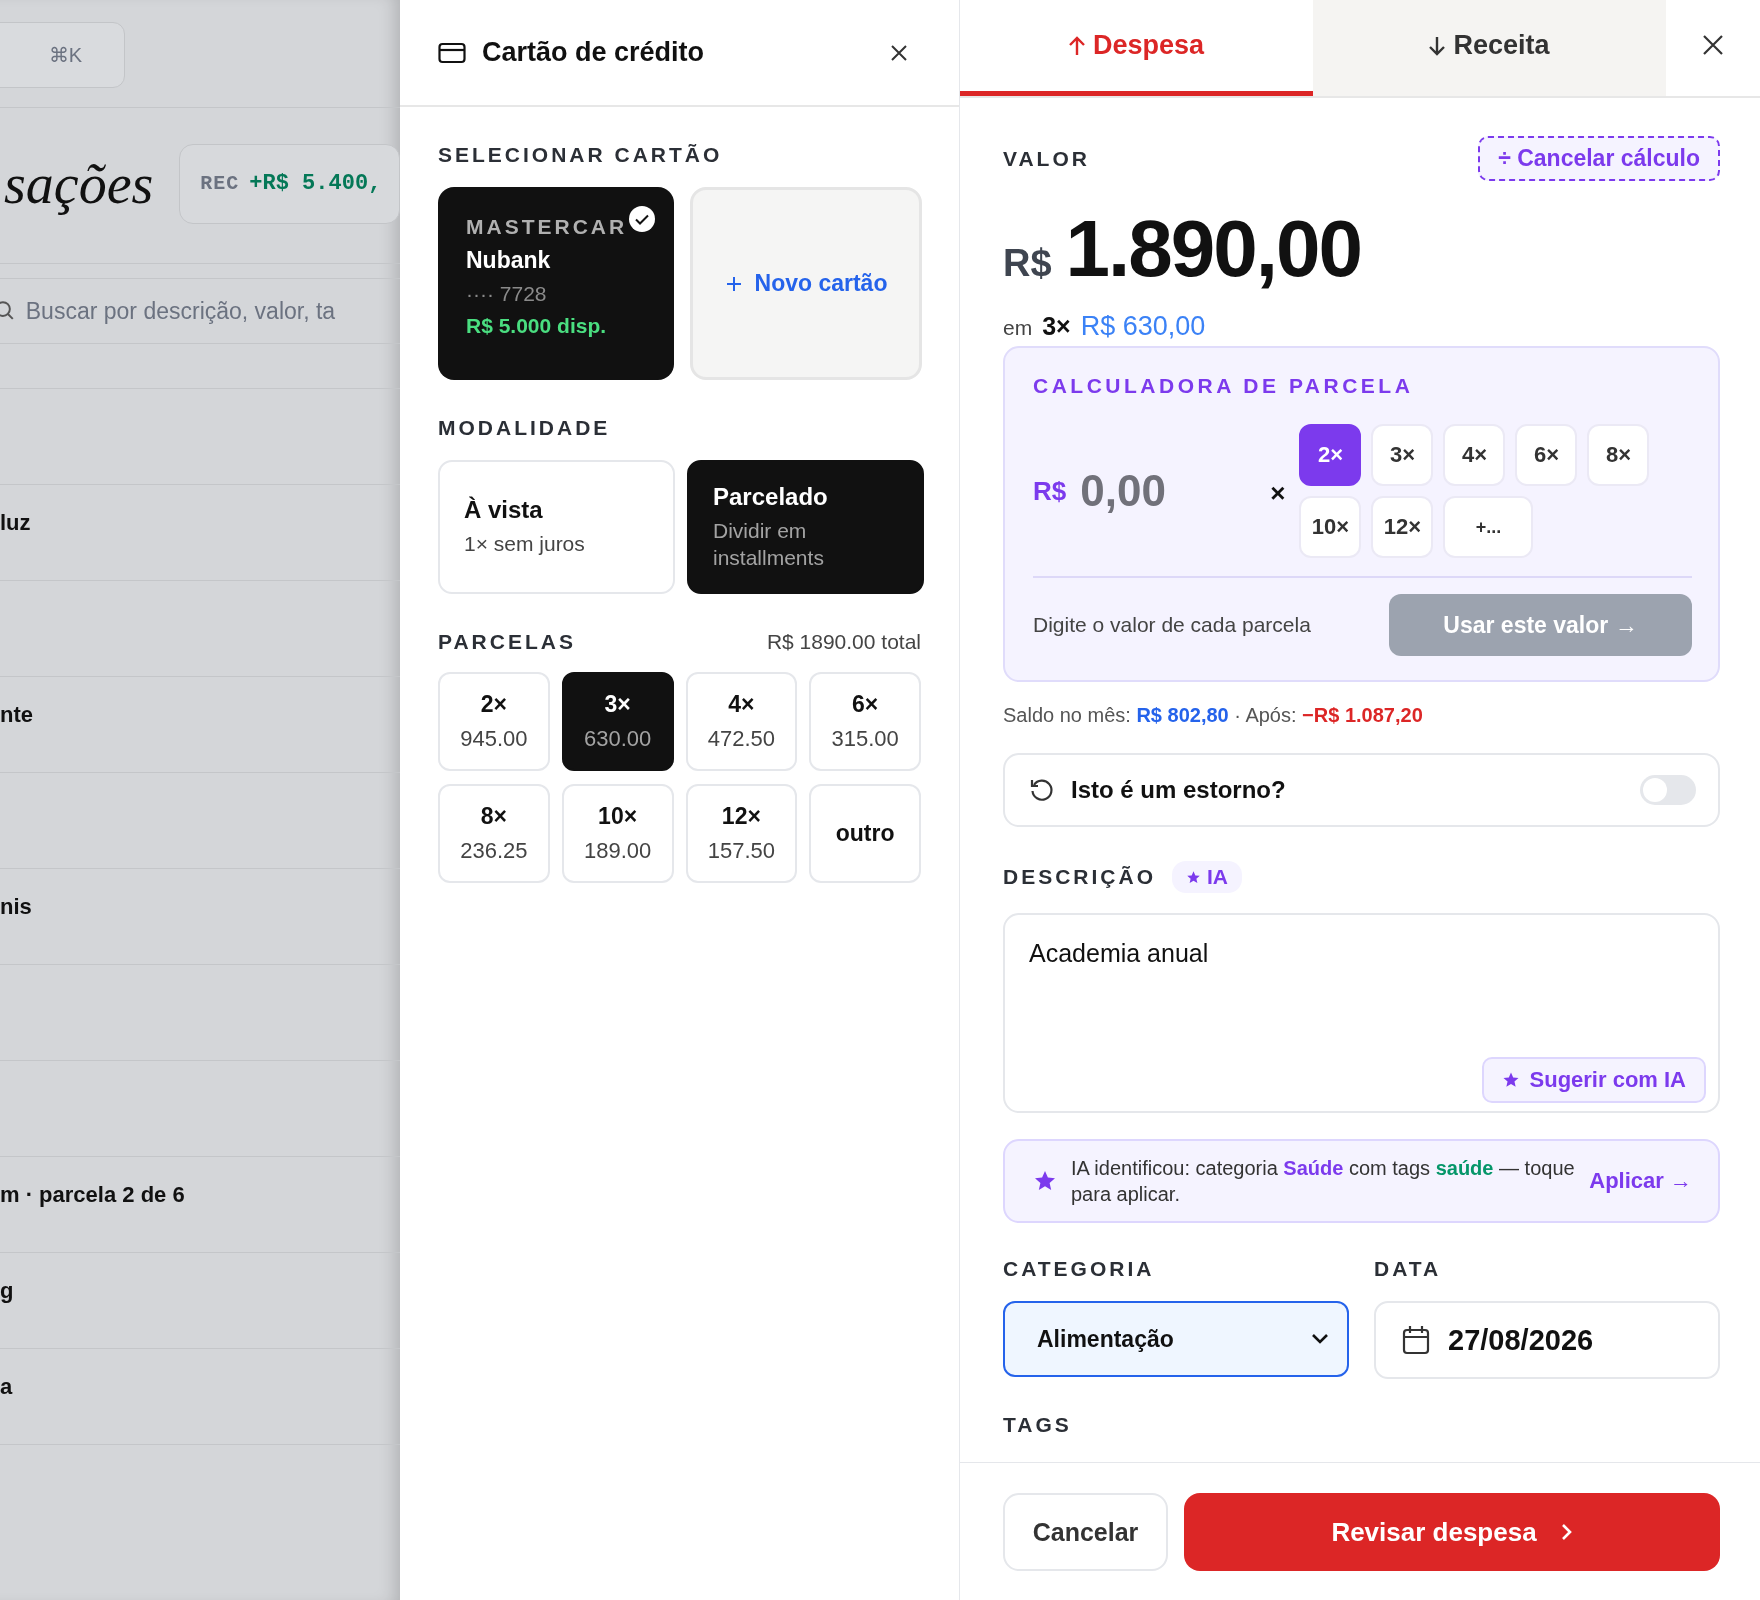 The width and height of the screenshot is (1760, 1600). What do you see at coordinates (1176, 1339) in the screenshot?
I see `category-select: Alimentação` at bounding box center [1176, 1339].